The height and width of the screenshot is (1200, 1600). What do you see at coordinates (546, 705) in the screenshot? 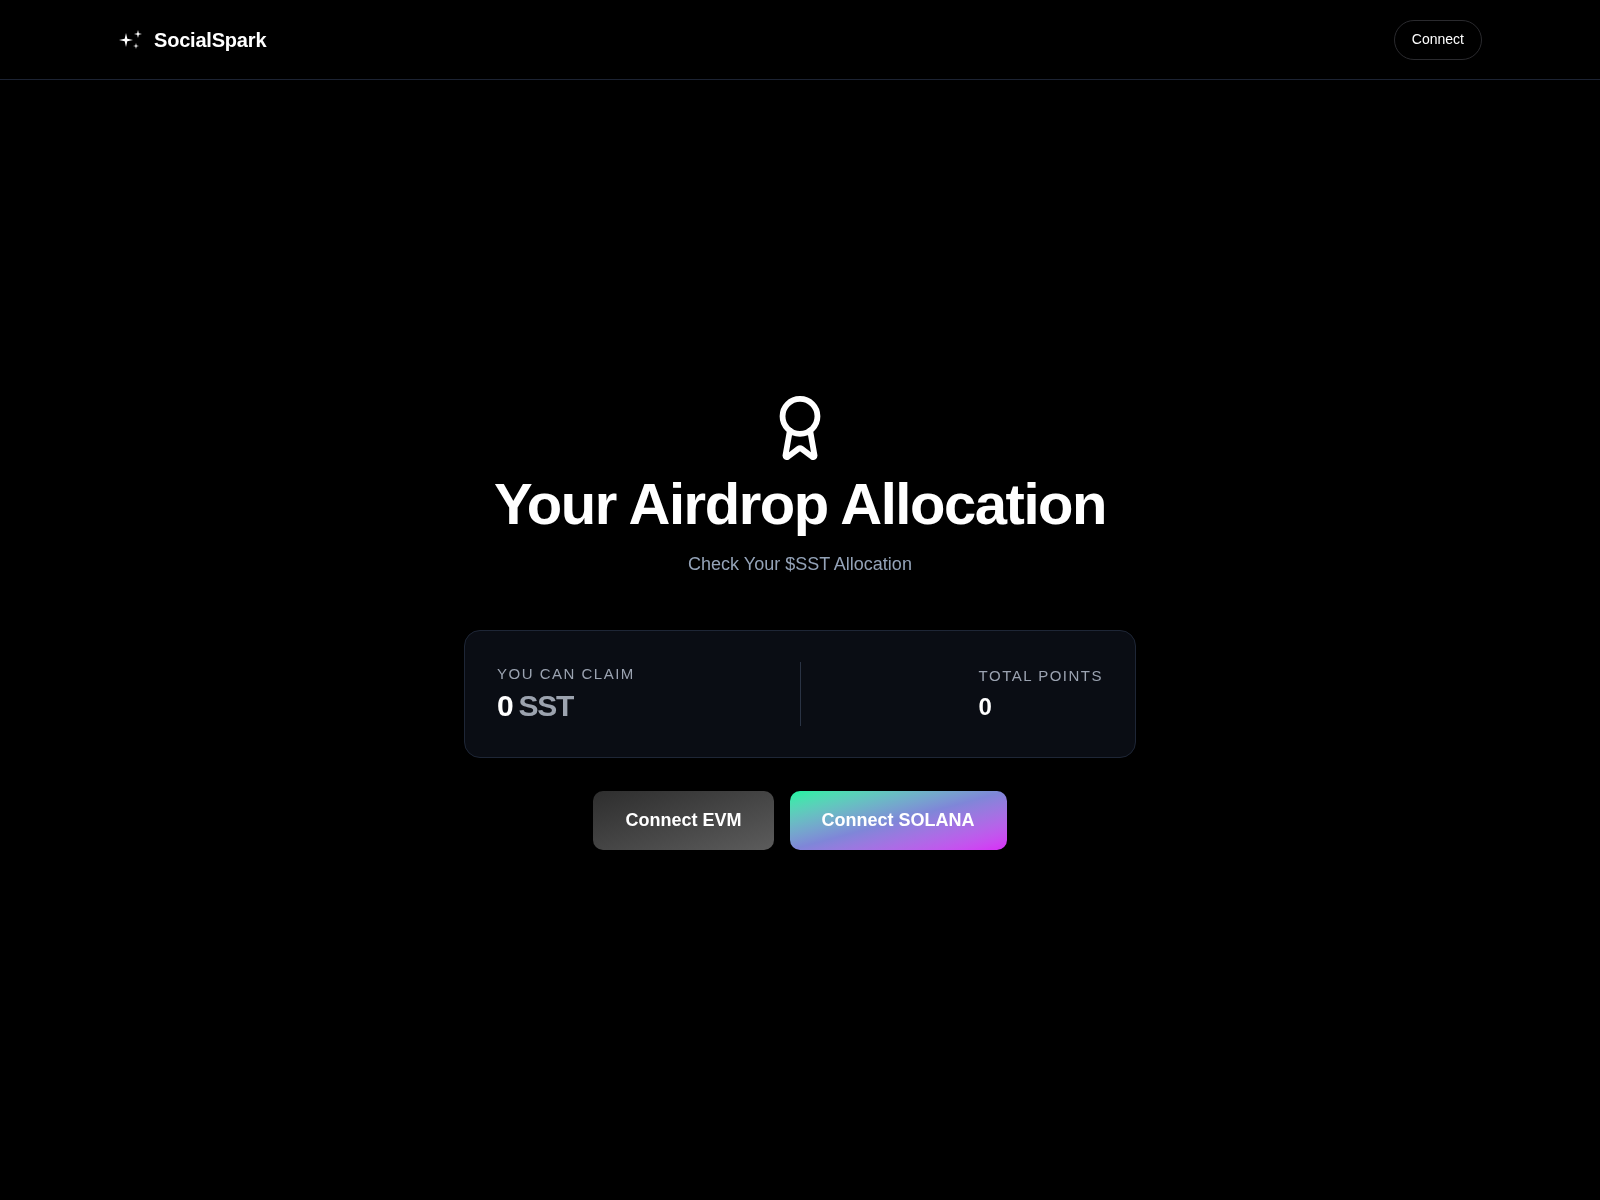
I see `claim-unit: SST` at bounding box center [546, 705].